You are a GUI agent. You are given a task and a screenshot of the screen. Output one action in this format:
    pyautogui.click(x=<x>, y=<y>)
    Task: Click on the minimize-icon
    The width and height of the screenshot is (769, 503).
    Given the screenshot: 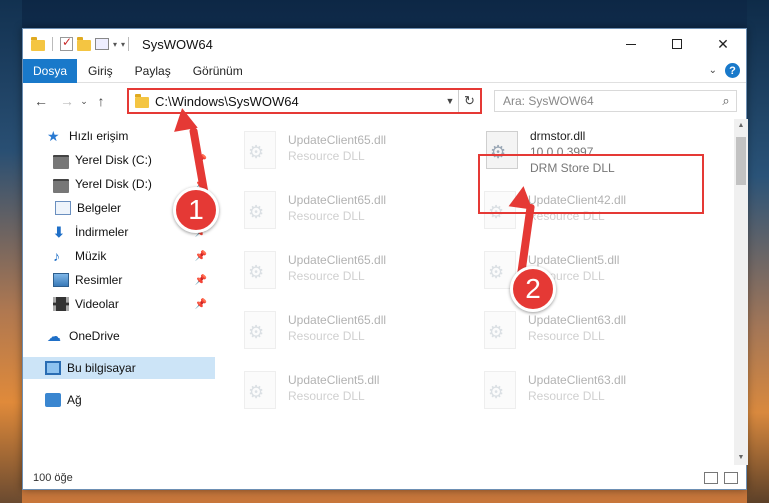 What is the action you would take?
    pyautogui.click(x=631, y=44)
    